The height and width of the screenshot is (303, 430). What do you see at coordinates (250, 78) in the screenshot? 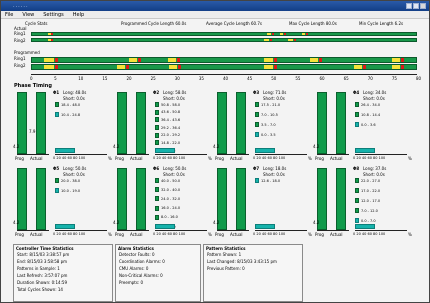
I see `axis-tick-label: 45` at bounding box center [250, 78].